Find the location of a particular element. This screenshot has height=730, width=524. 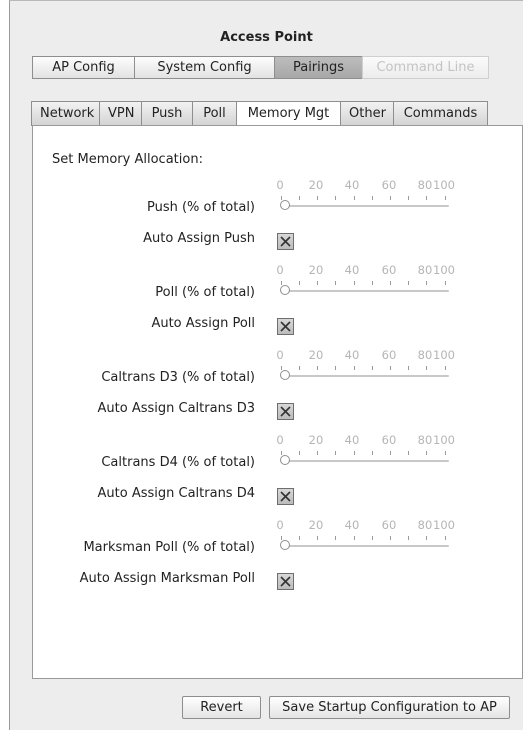

checkbox-label: Auto Assign Poll is located at coordinates (203, 323).